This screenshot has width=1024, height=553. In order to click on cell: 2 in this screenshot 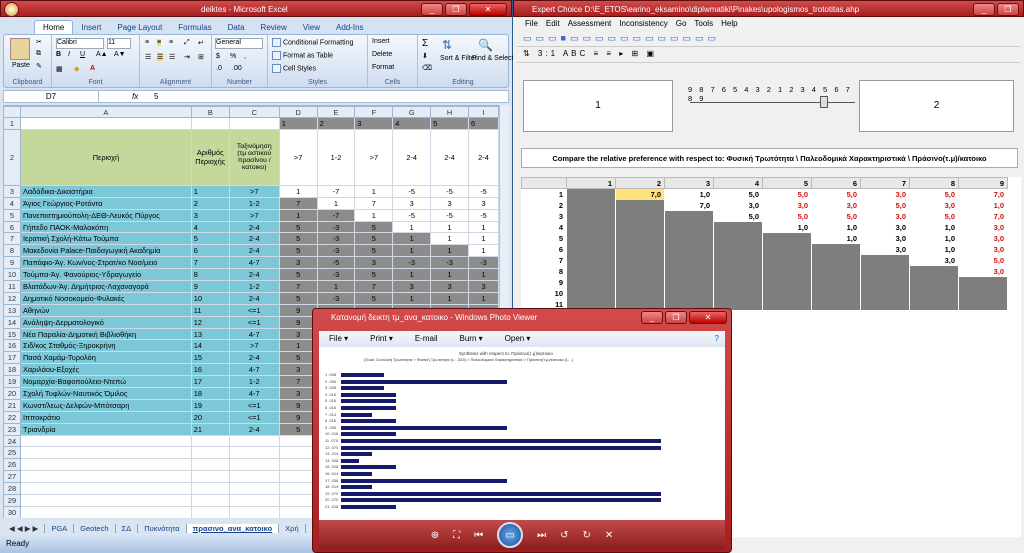, I will do `click(210, 203)`.